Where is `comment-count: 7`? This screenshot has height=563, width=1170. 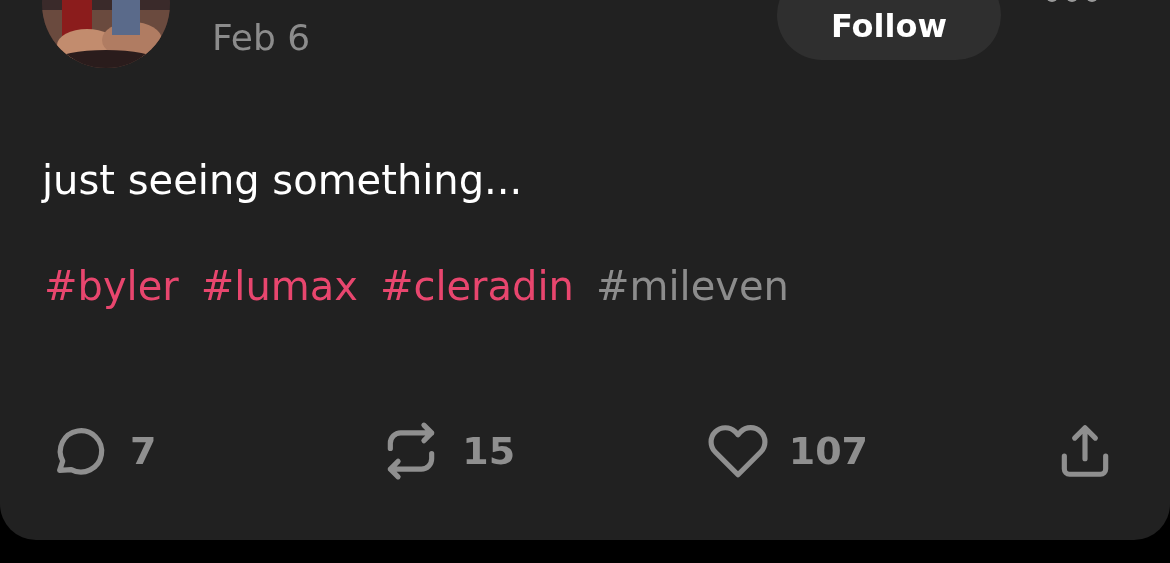
comment-count: 7 is located at coordinates (143, 451).